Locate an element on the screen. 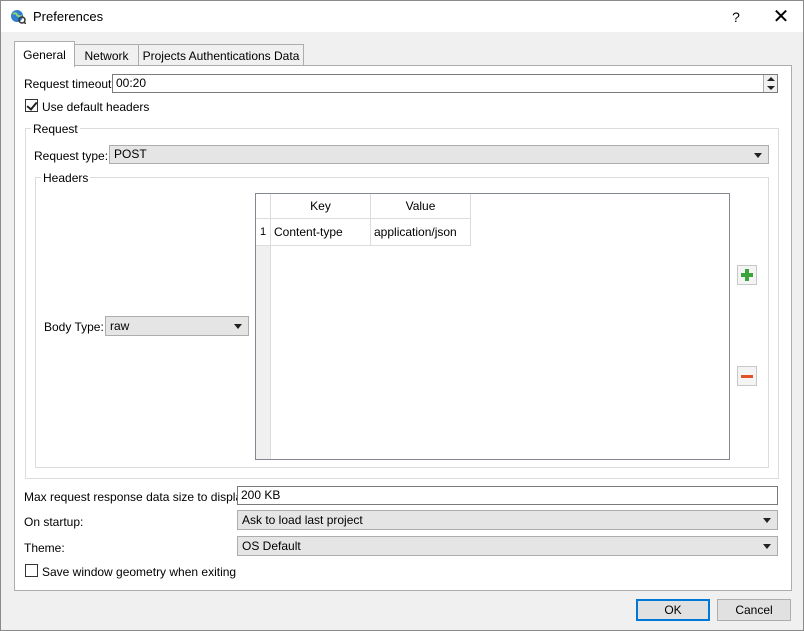  request-timeout-label: Request timeout: is located at coordinates (69, 84).